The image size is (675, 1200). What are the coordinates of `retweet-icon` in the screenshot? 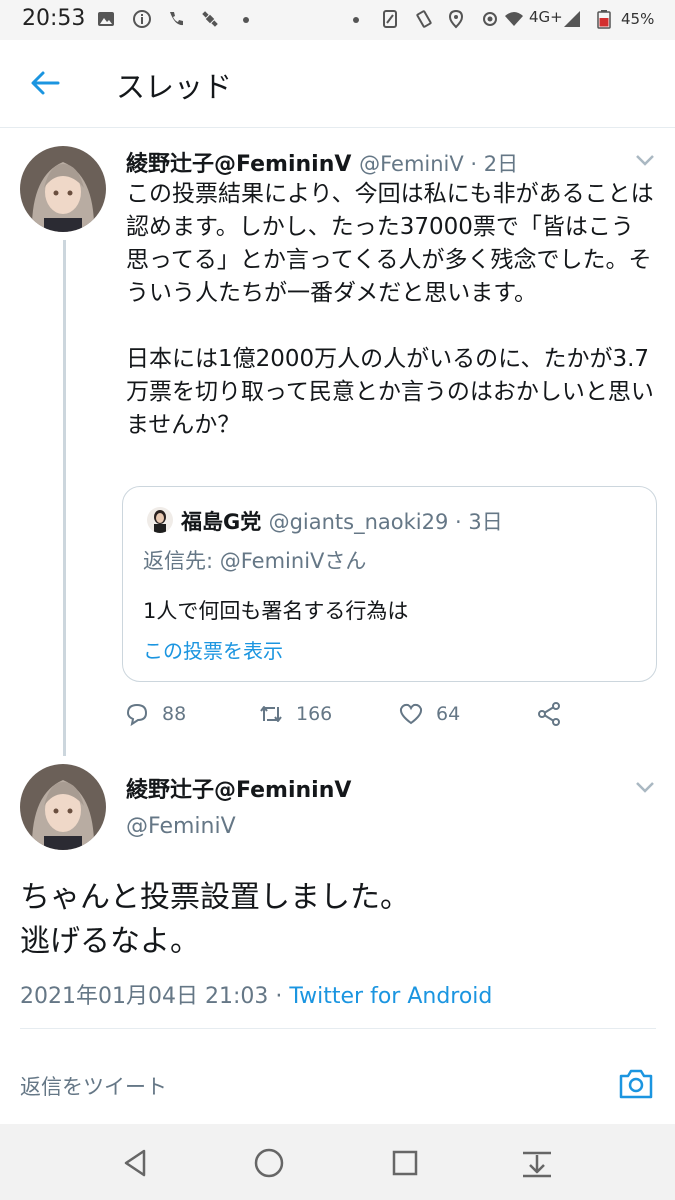 It's located at (271, 714).